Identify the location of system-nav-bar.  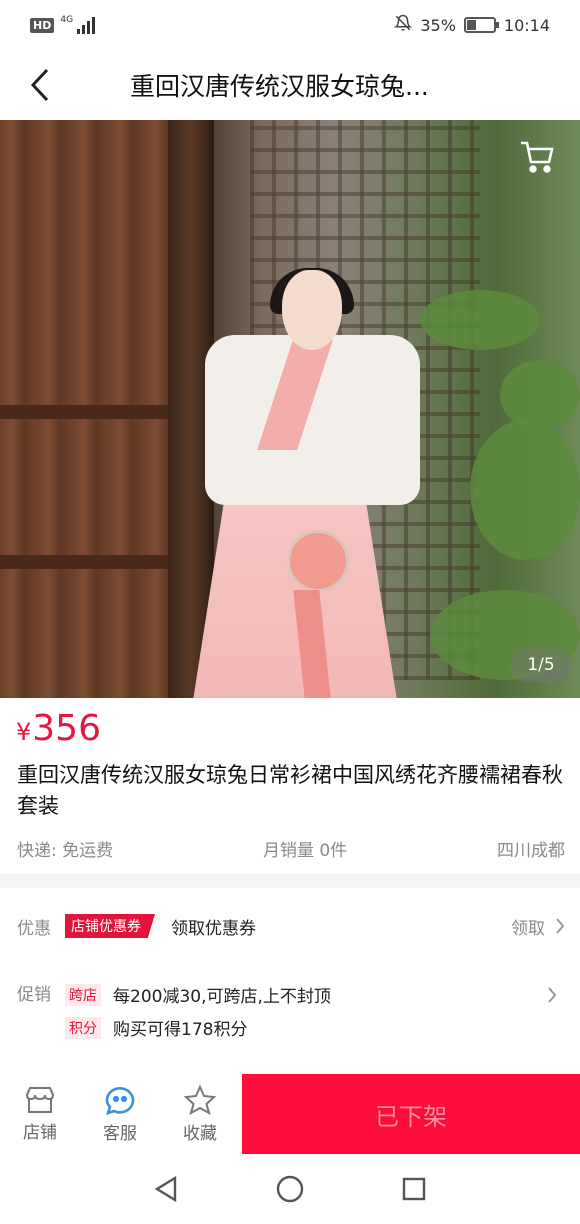
(290, 1189).